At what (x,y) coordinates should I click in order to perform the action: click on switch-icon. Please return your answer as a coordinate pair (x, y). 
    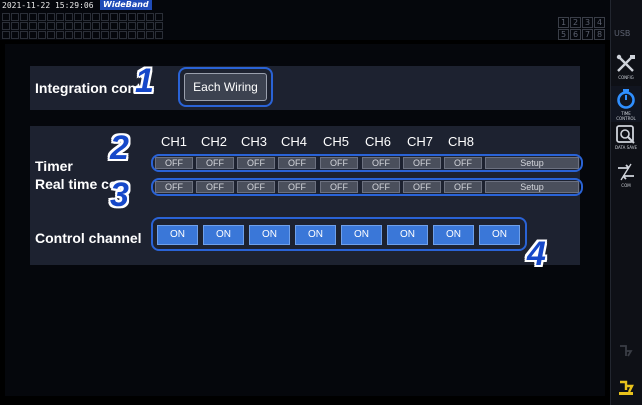
    Looking at the image, I should click on (626, 387).